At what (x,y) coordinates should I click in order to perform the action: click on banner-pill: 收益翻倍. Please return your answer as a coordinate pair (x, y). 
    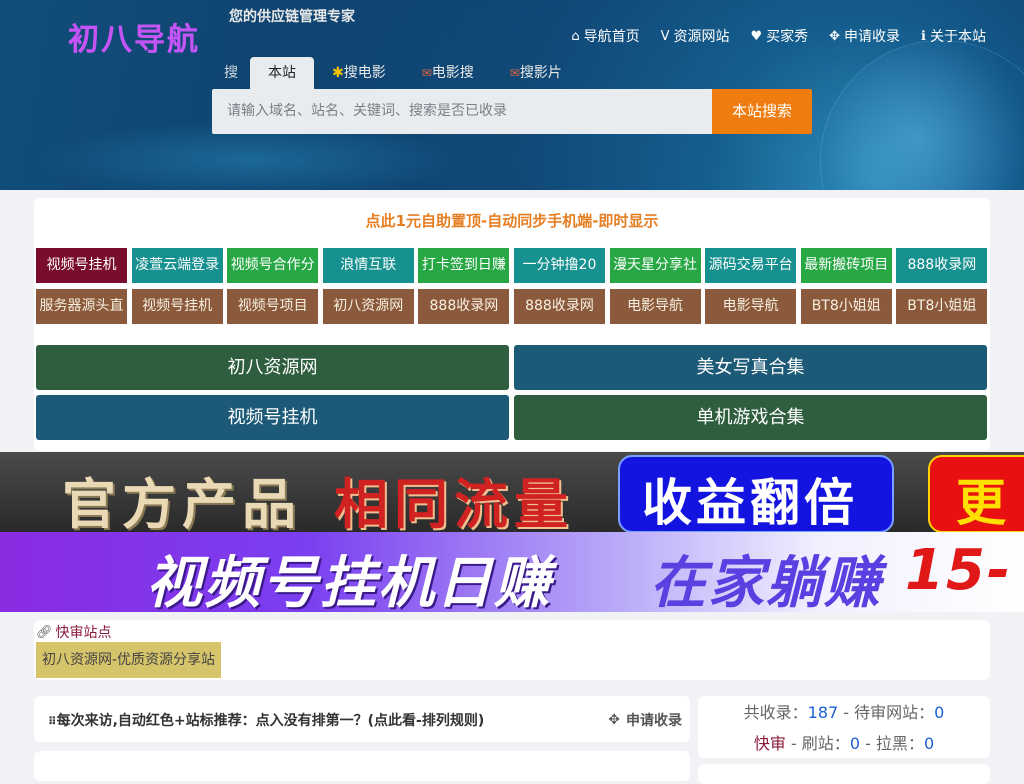
    Looking at the image, I should click on (756, 493).